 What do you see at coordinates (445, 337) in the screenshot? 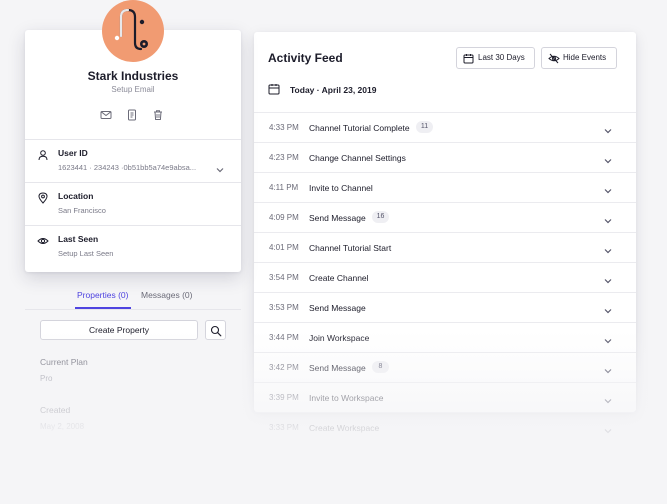
I see `event-row: 3:44 PM Join Workspace` at bounding box center [445, 337].